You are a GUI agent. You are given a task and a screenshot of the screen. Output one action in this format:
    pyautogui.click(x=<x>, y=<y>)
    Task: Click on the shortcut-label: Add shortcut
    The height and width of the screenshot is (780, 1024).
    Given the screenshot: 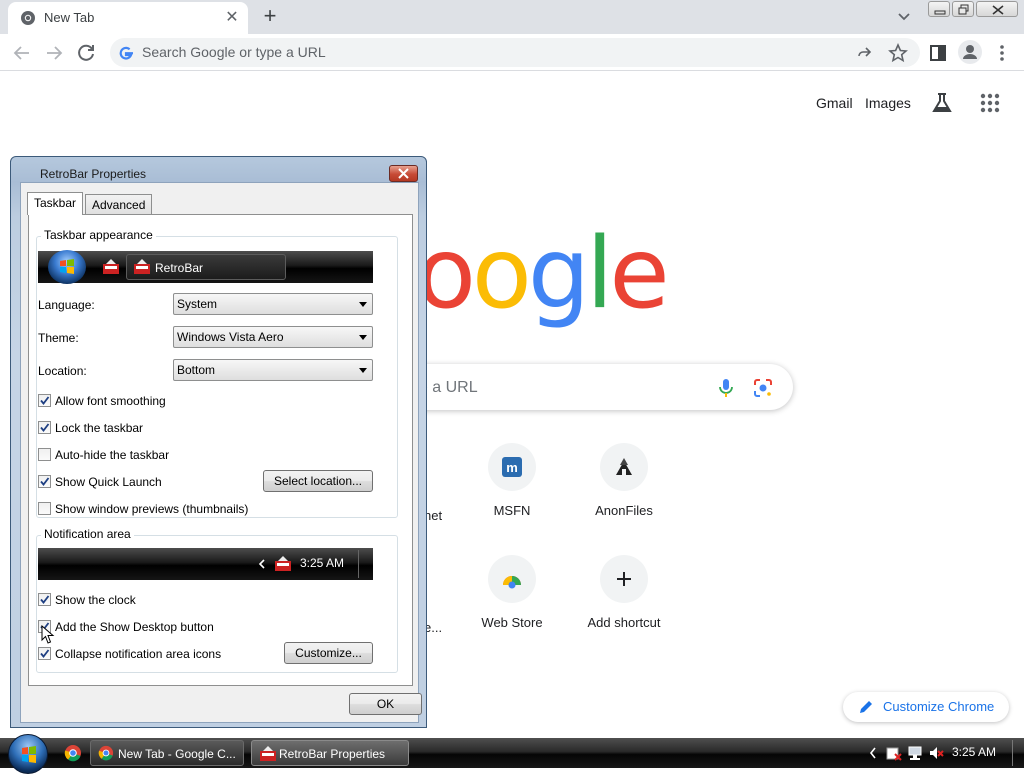 What is the action you would take?
    pyautogui.click(x=624, y=622)
    